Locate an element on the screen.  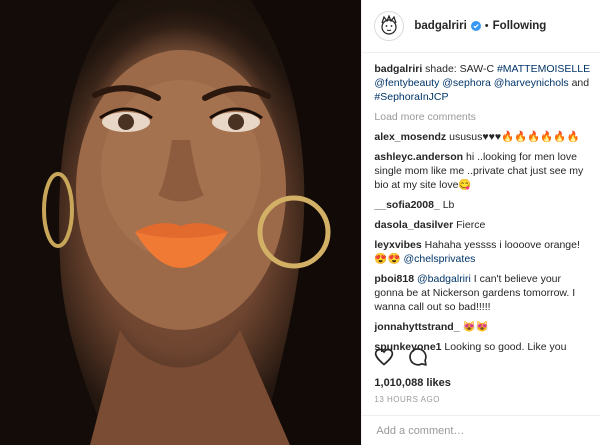
comment-text: Fierce is located at coordinates (471, 225).